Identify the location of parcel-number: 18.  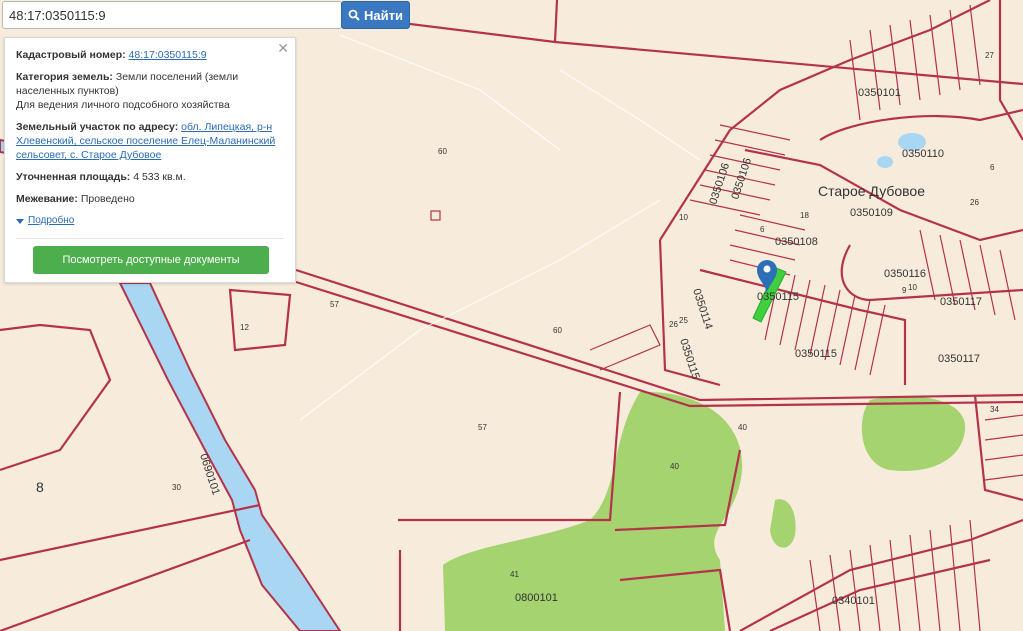
(804, 215).